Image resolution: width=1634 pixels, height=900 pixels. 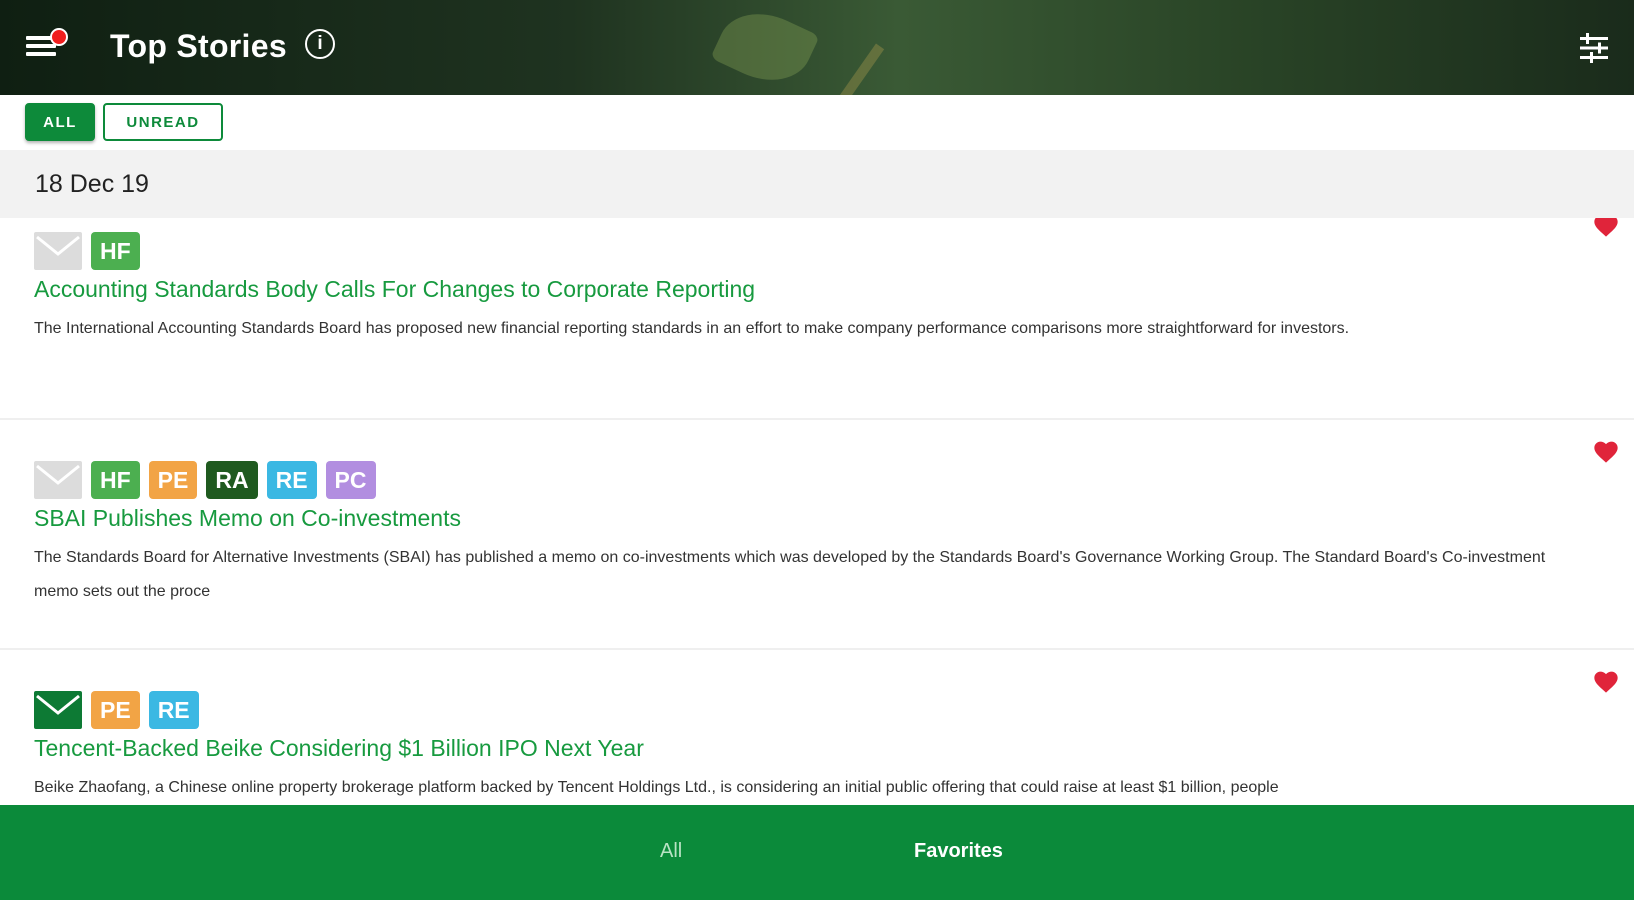 I want to click on tab-all: All, so click(x=671, y=851).